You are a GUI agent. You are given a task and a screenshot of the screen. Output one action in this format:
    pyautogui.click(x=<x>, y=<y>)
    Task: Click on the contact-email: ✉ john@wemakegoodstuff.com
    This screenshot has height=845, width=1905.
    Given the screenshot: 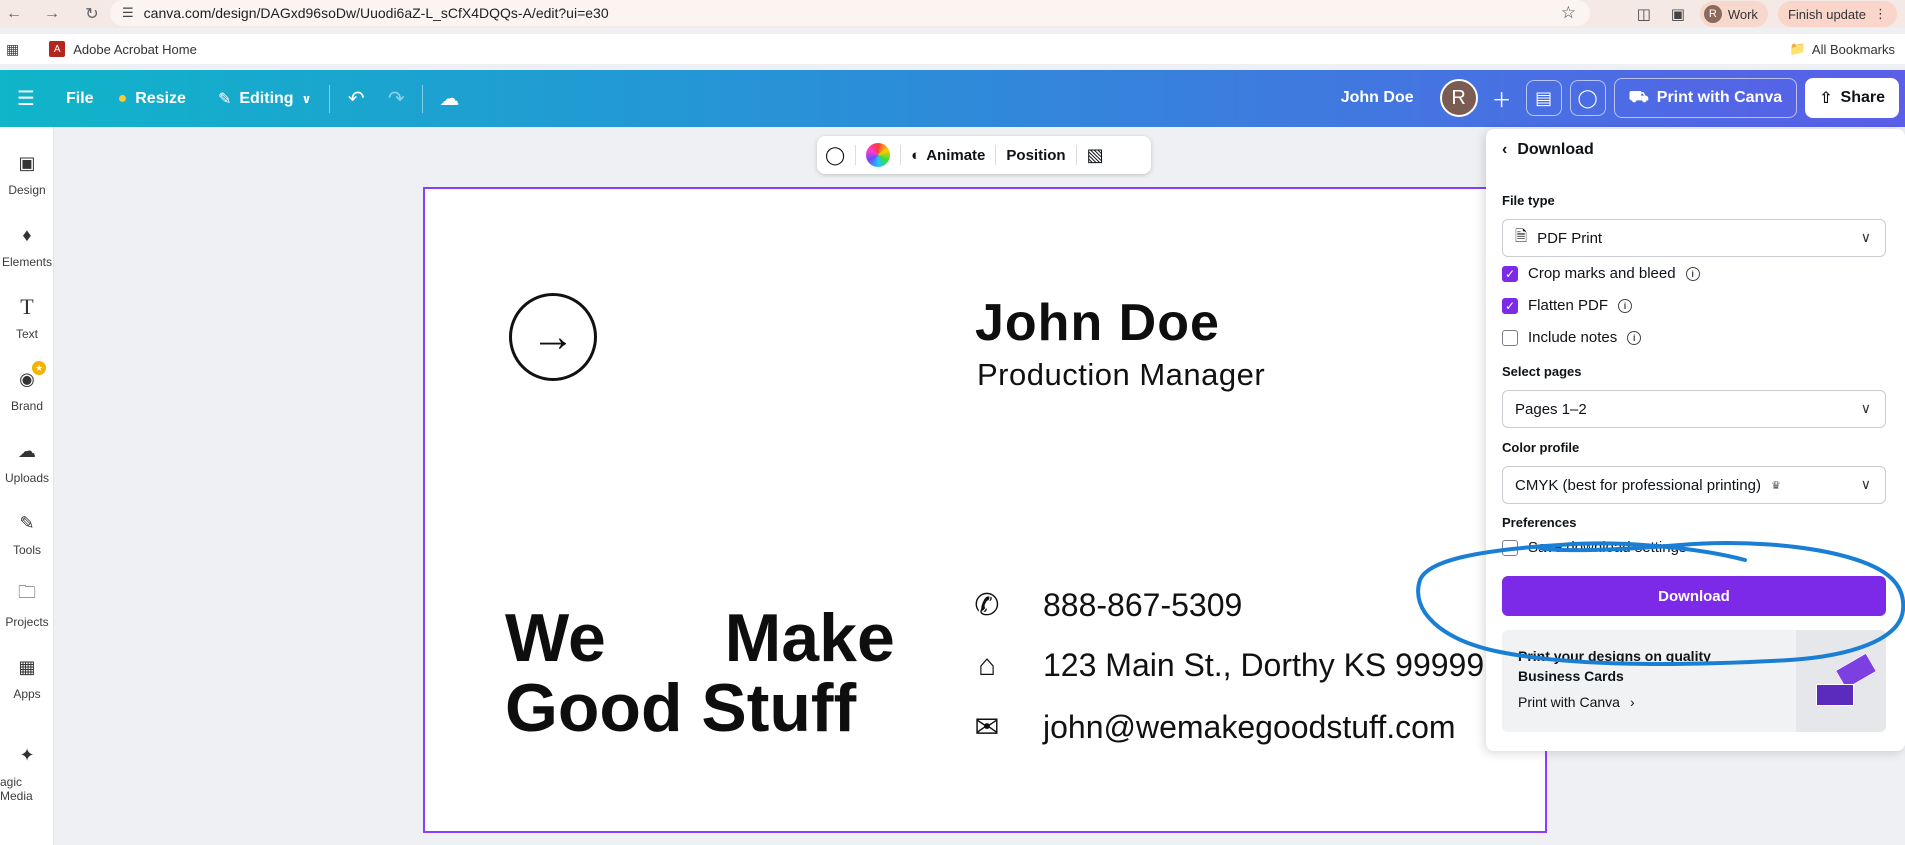 What is the action you would take?
    pyautogui.click(x=1212, y=727)
    